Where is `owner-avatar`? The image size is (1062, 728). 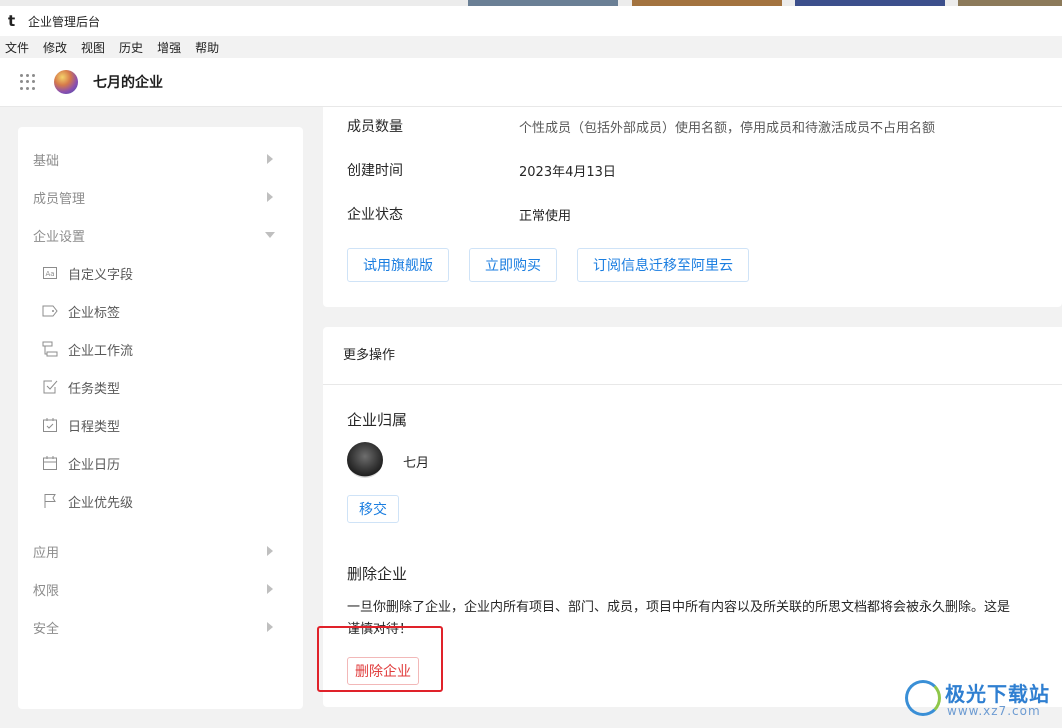 owner-avatar is located at coordinates (365, 460).